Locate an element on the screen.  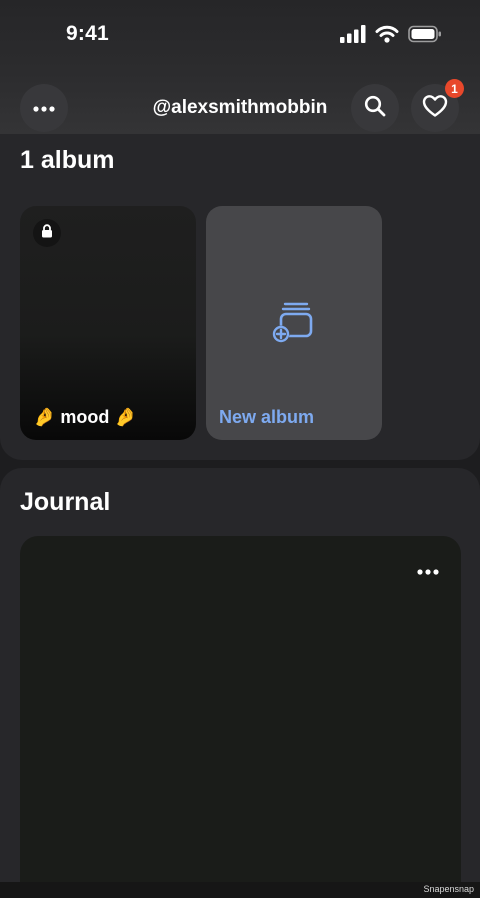
new-album-button: New album is located at coordinates (294, 323).